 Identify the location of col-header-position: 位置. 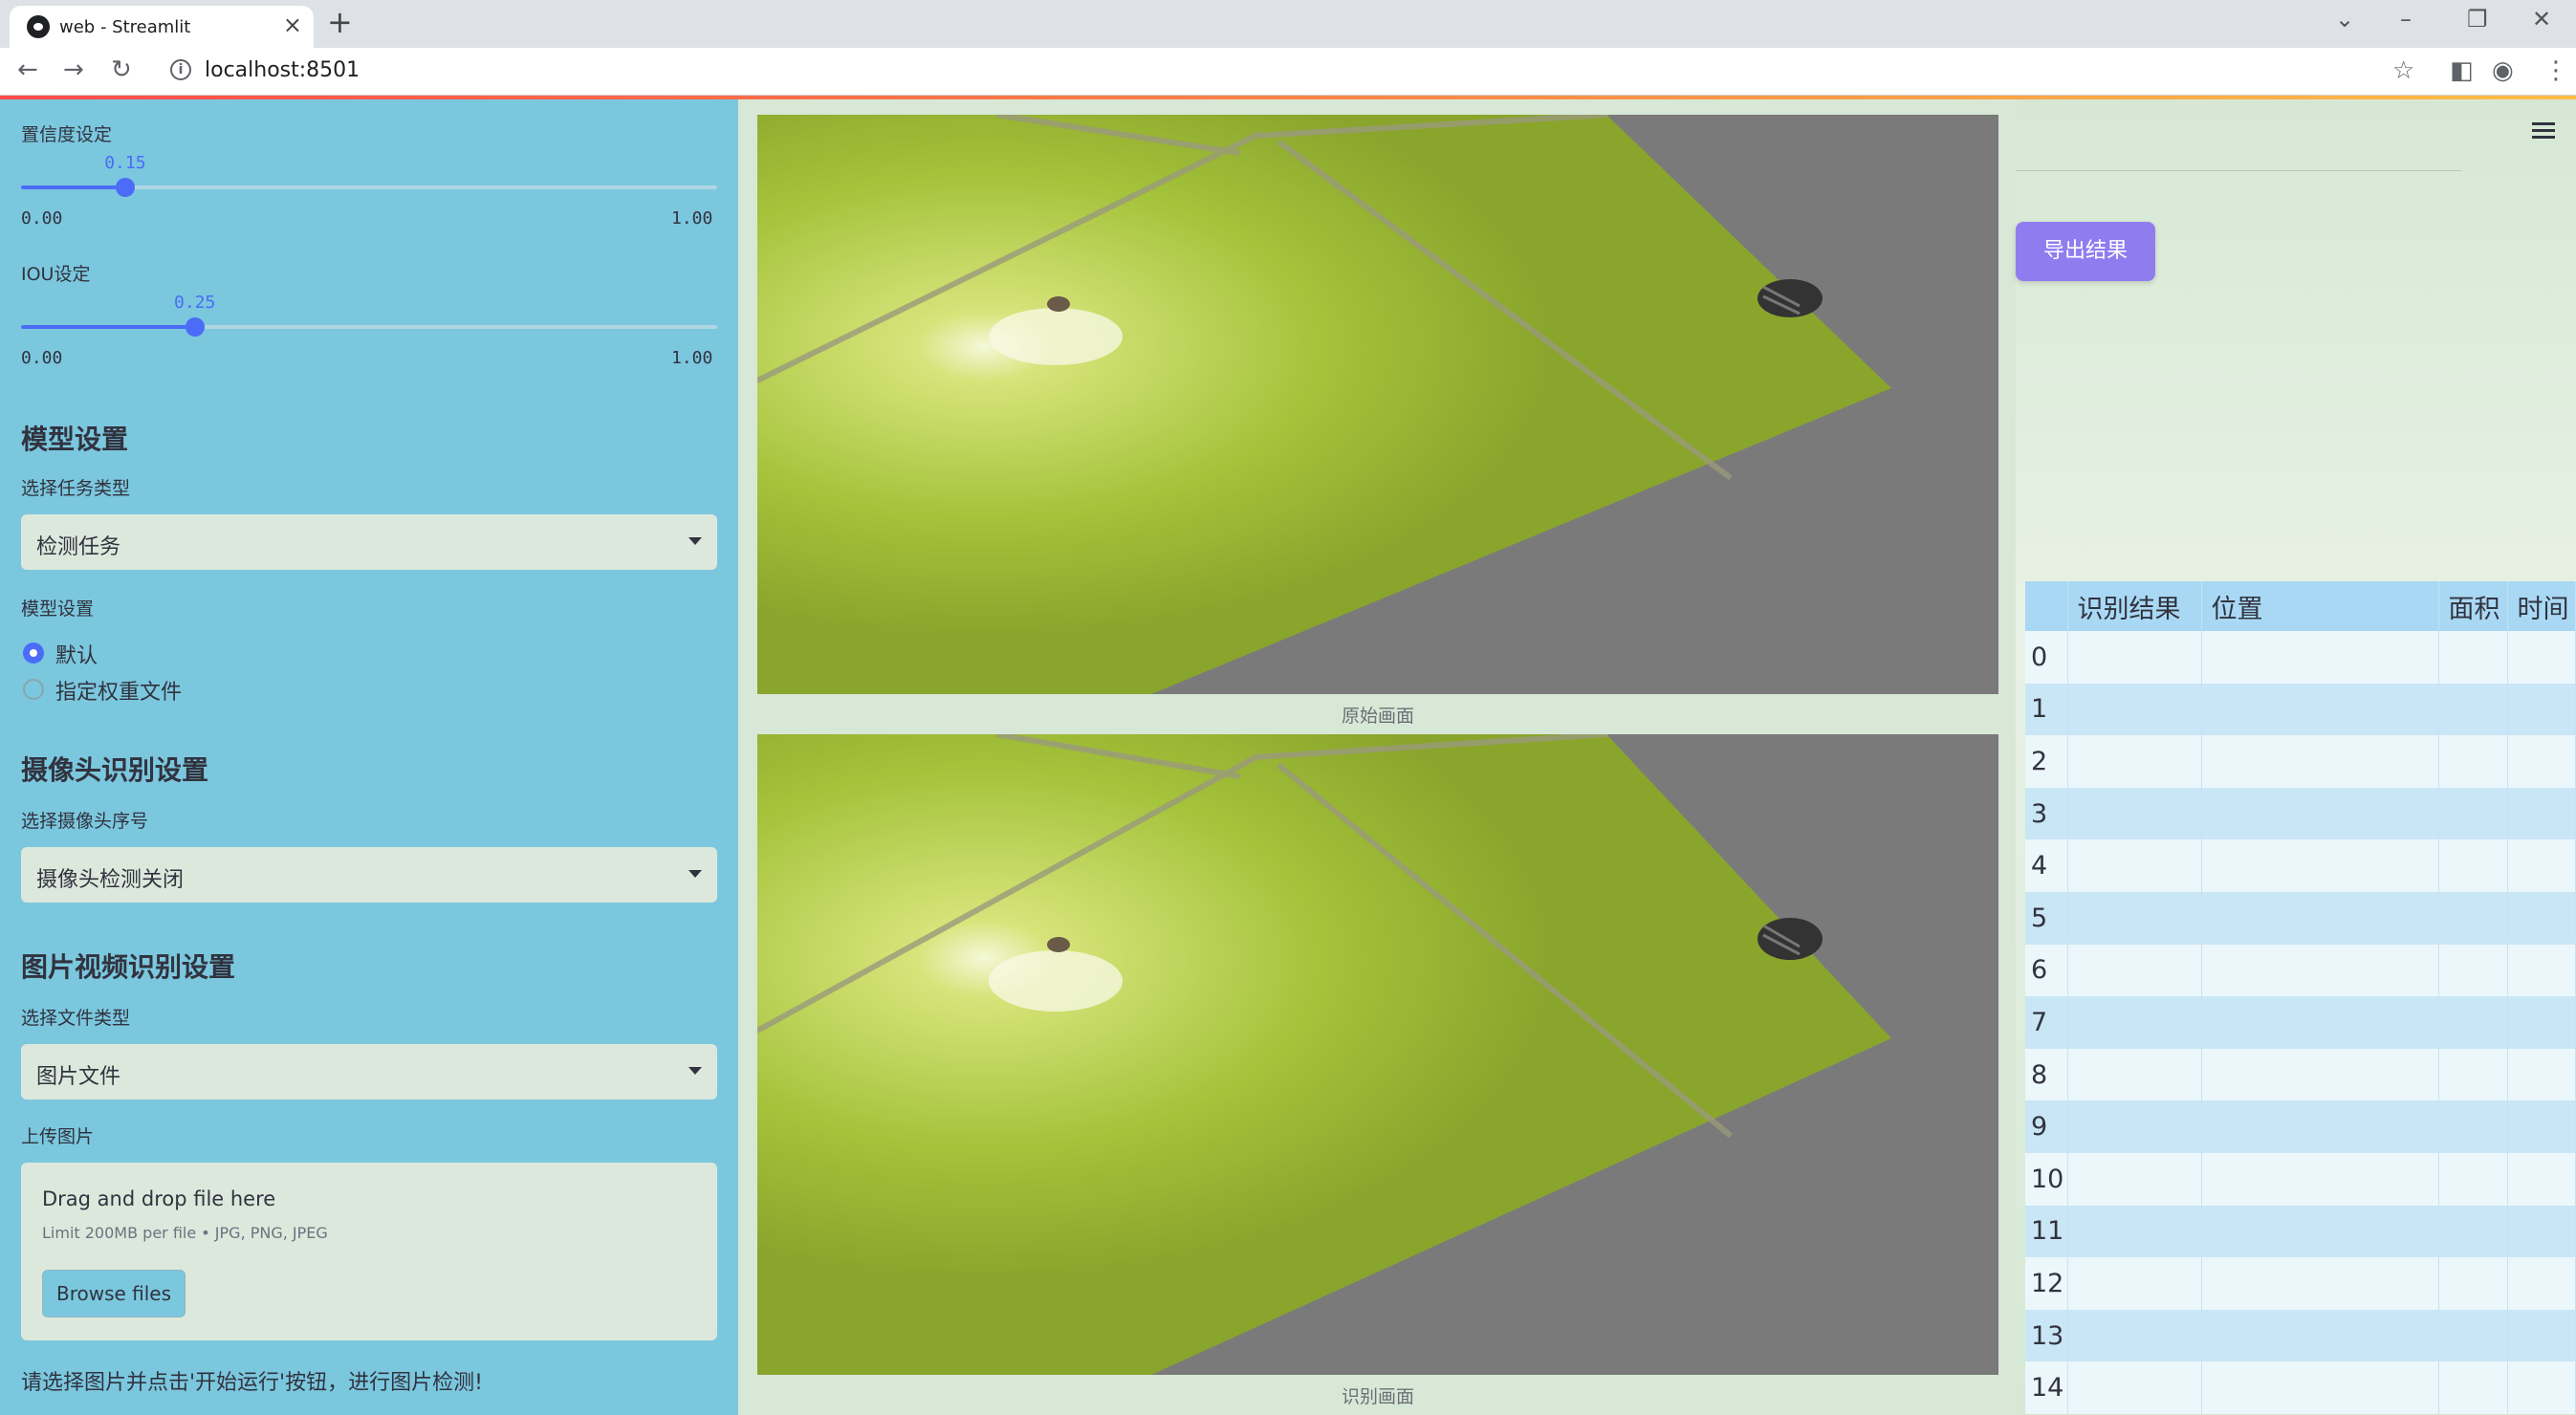
(2320, 606).